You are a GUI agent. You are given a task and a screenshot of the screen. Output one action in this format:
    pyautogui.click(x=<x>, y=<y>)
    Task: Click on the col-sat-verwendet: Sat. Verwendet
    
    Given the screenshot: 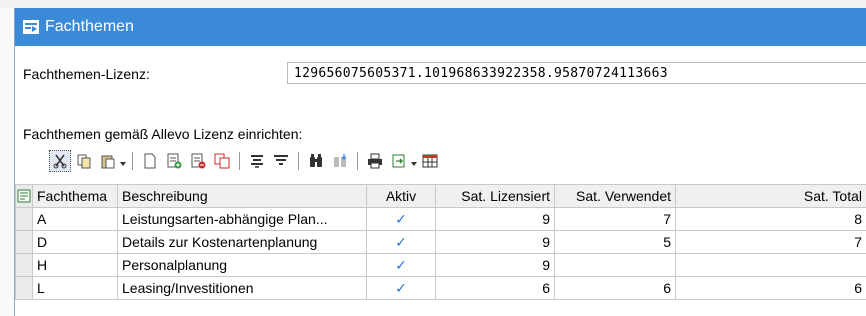 What is the action you would take?
    pyautogui.click(x=615, y=196)
    